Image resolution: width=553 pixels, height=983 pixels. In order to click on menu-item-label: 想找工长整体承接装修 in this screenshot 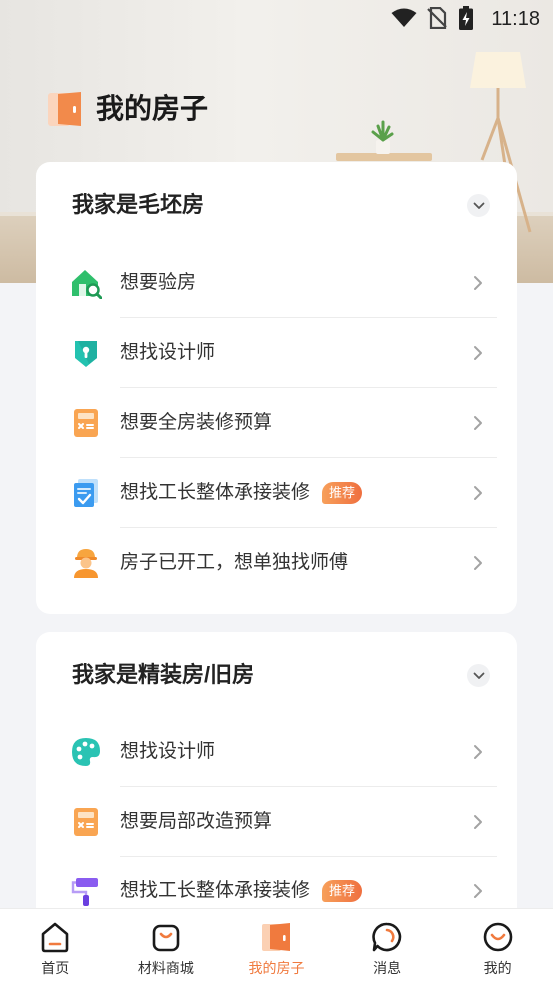, I will do `click(215, 492)`.